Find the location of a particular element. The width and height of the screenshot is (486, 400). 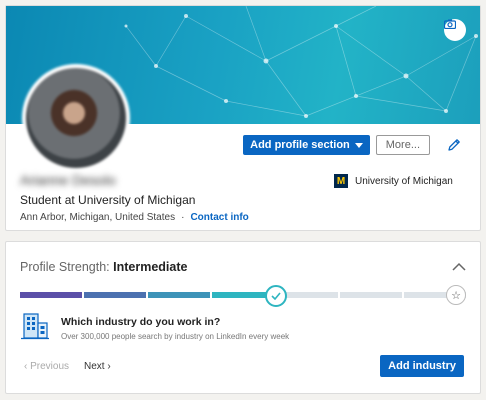

education-link: M University of Michigan is located at coordinates (393, 181).